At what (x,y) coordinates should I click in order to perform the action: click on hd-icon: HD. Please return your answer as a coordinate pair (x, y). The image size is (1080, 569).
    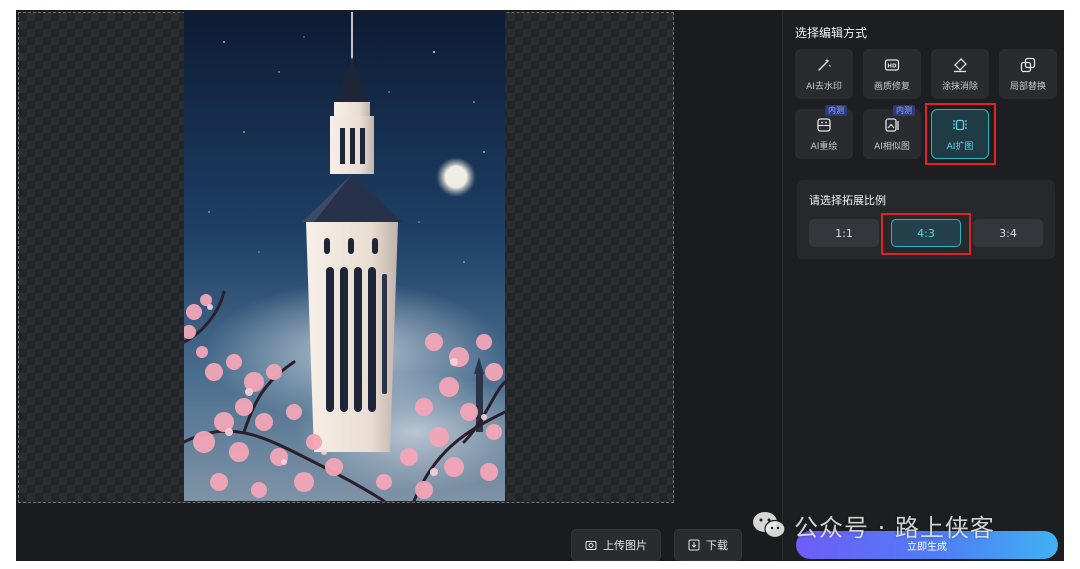
    Looking at the image, I should click on (892, 64).